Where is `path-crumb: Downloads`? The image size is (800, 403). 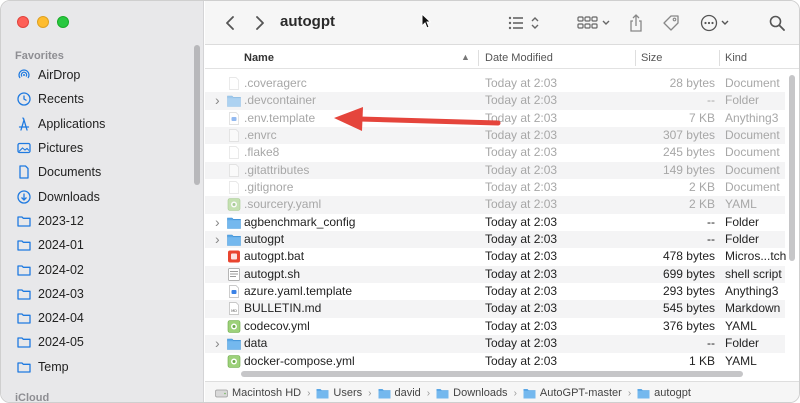
path-crumb: Downloads is located at coordinates (472, 393).